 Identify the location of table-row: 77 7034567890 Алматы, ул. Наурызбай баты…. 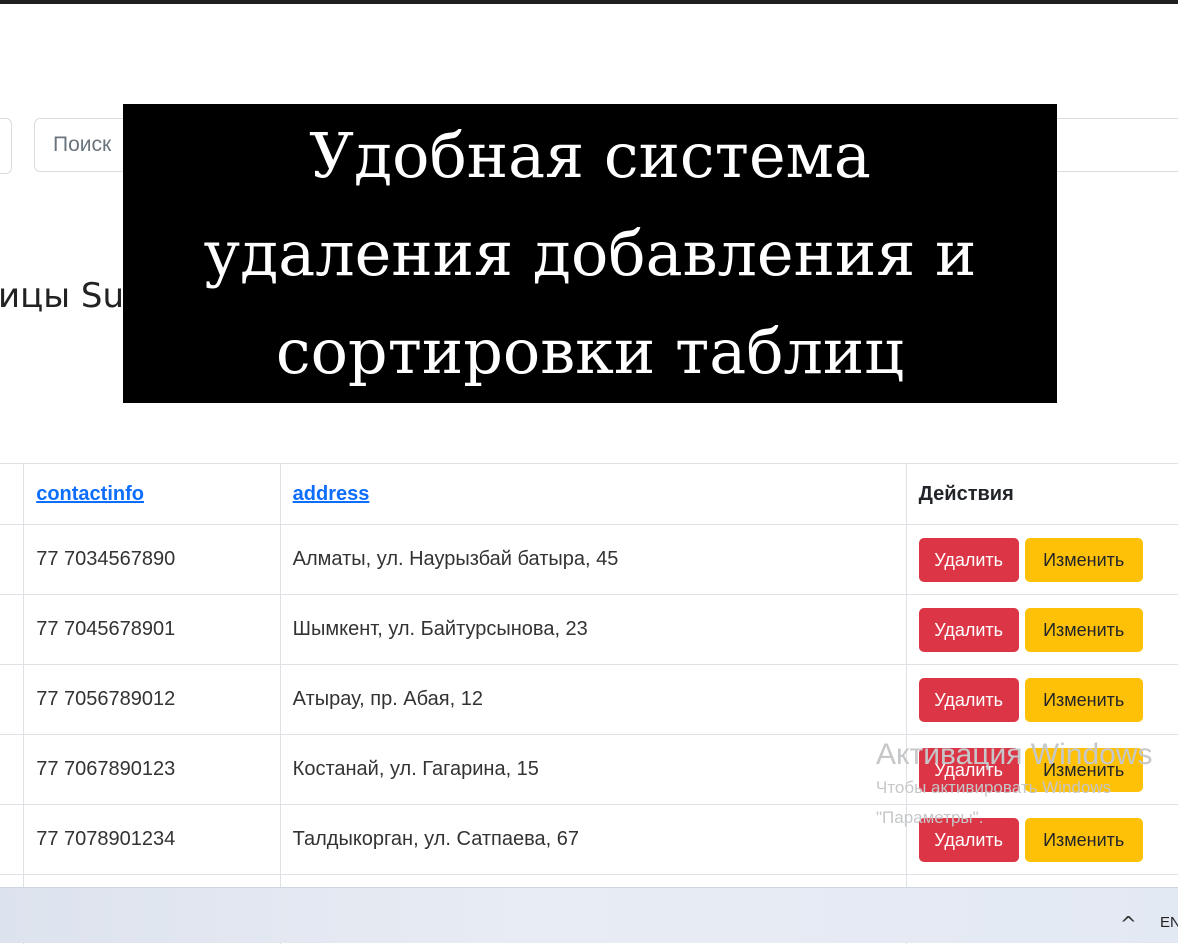
(589, 560).